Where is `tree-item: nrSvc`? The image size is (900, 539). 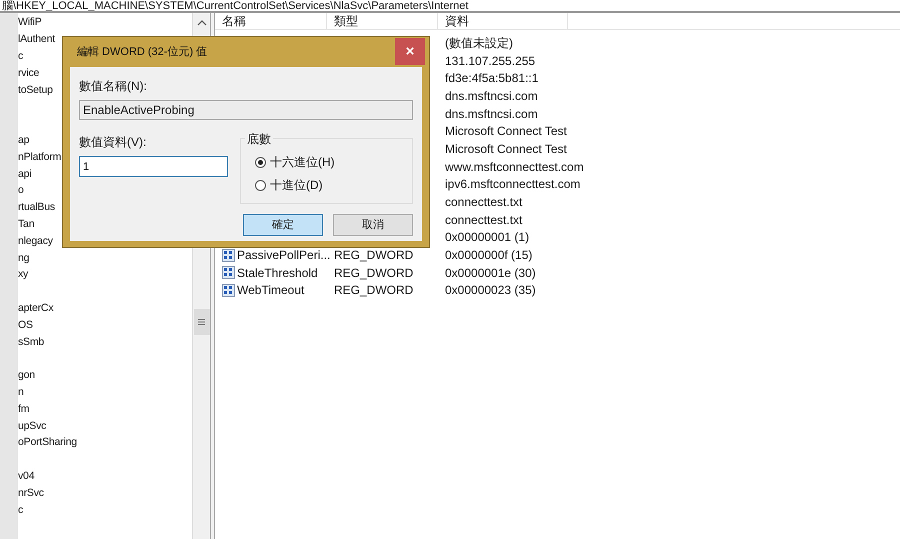 tree-item: nrSvc is located at coordinates (31, 492).